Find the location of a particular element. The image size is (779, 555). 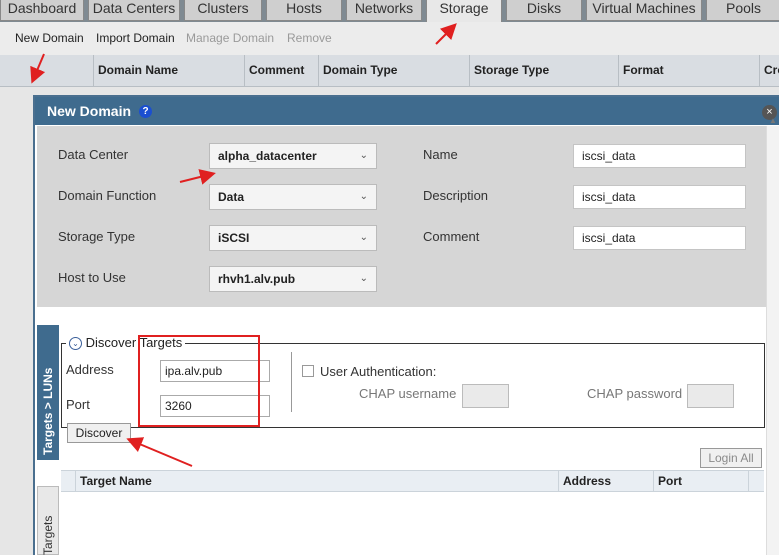

arrow-data-center is located at coordinates (197, 177).